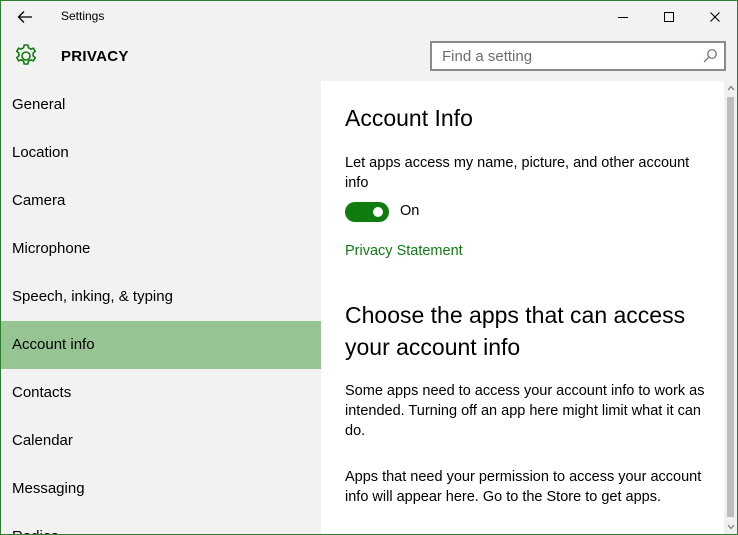  I want to click on sidebar-item-calendar: Calendar, so click(161, 441).